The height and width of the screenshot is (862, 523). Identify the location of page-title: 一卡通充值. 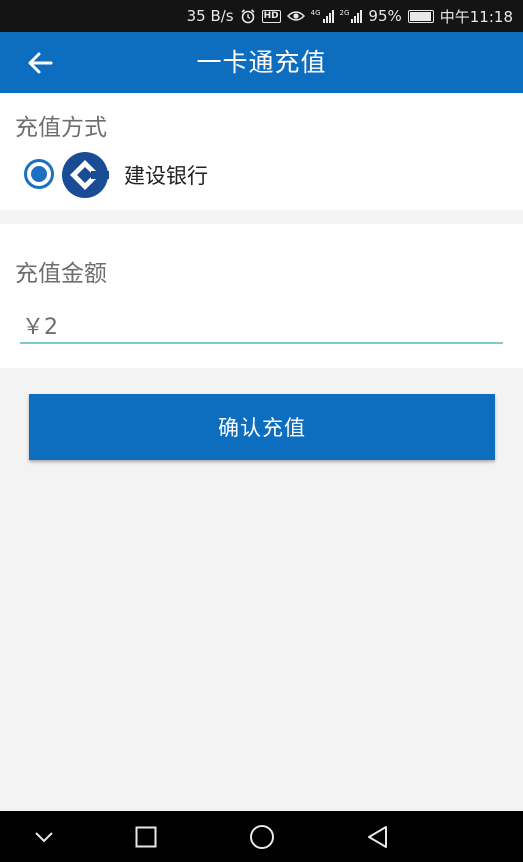
(261, 62).